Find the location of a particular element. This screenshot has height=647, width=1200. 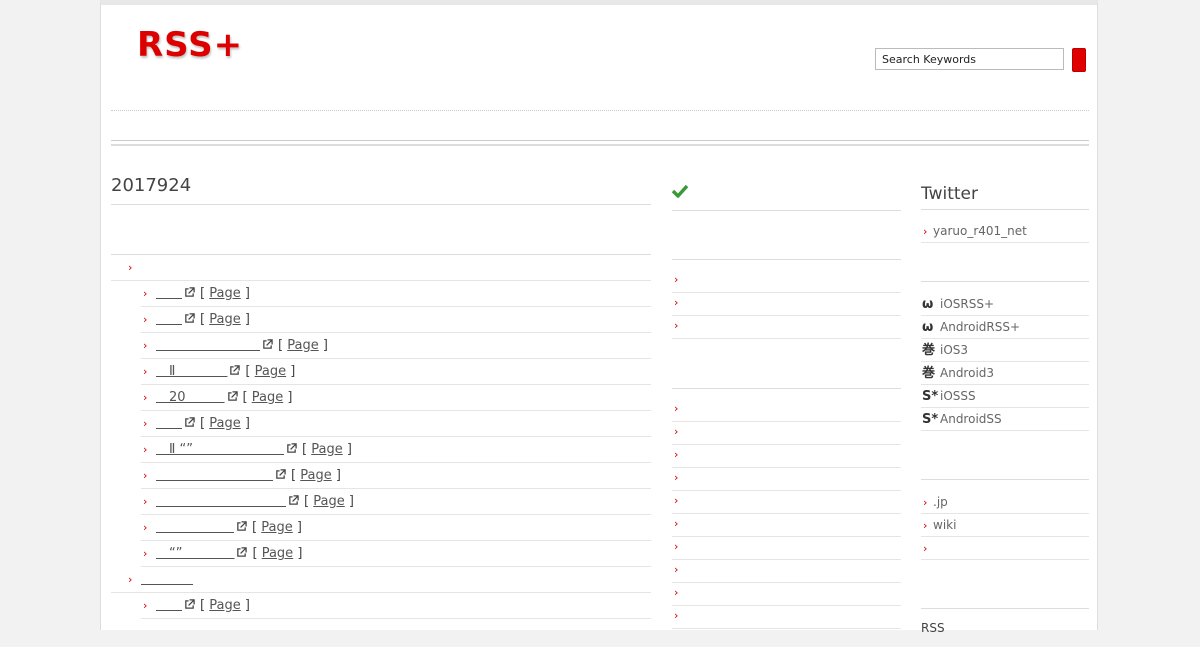

sidebar-link: › is located at coordinates (1005, 548).